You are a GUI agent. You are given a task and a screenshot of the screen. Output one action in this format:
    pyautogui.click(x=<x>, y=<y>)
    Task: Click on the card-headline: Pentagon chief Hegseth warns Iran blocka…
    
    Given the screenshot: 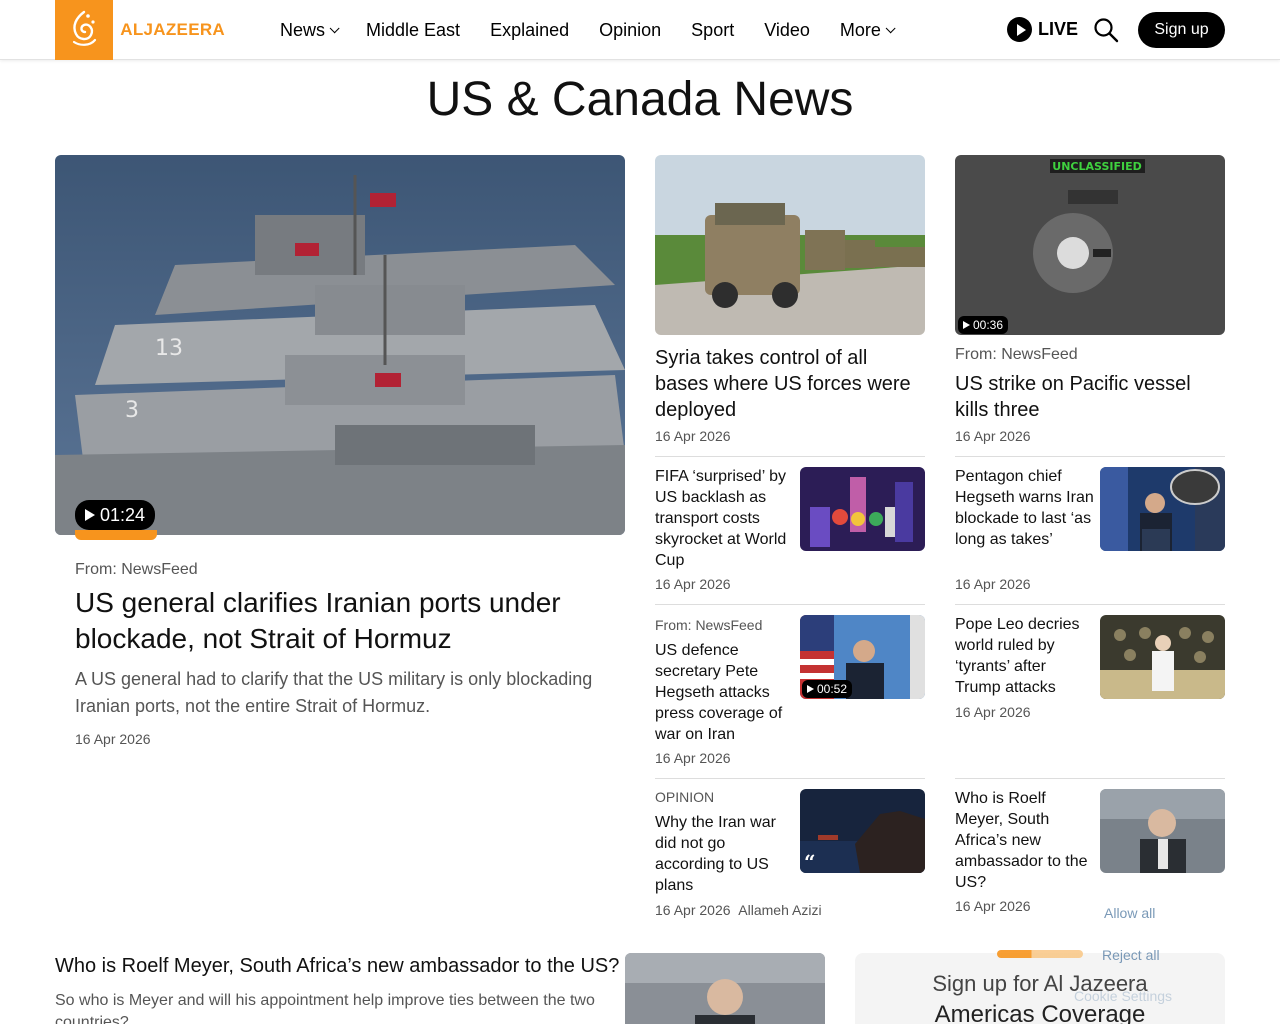 What is the action you would take?
    pyautogui.click(x=1025, y=508)
    